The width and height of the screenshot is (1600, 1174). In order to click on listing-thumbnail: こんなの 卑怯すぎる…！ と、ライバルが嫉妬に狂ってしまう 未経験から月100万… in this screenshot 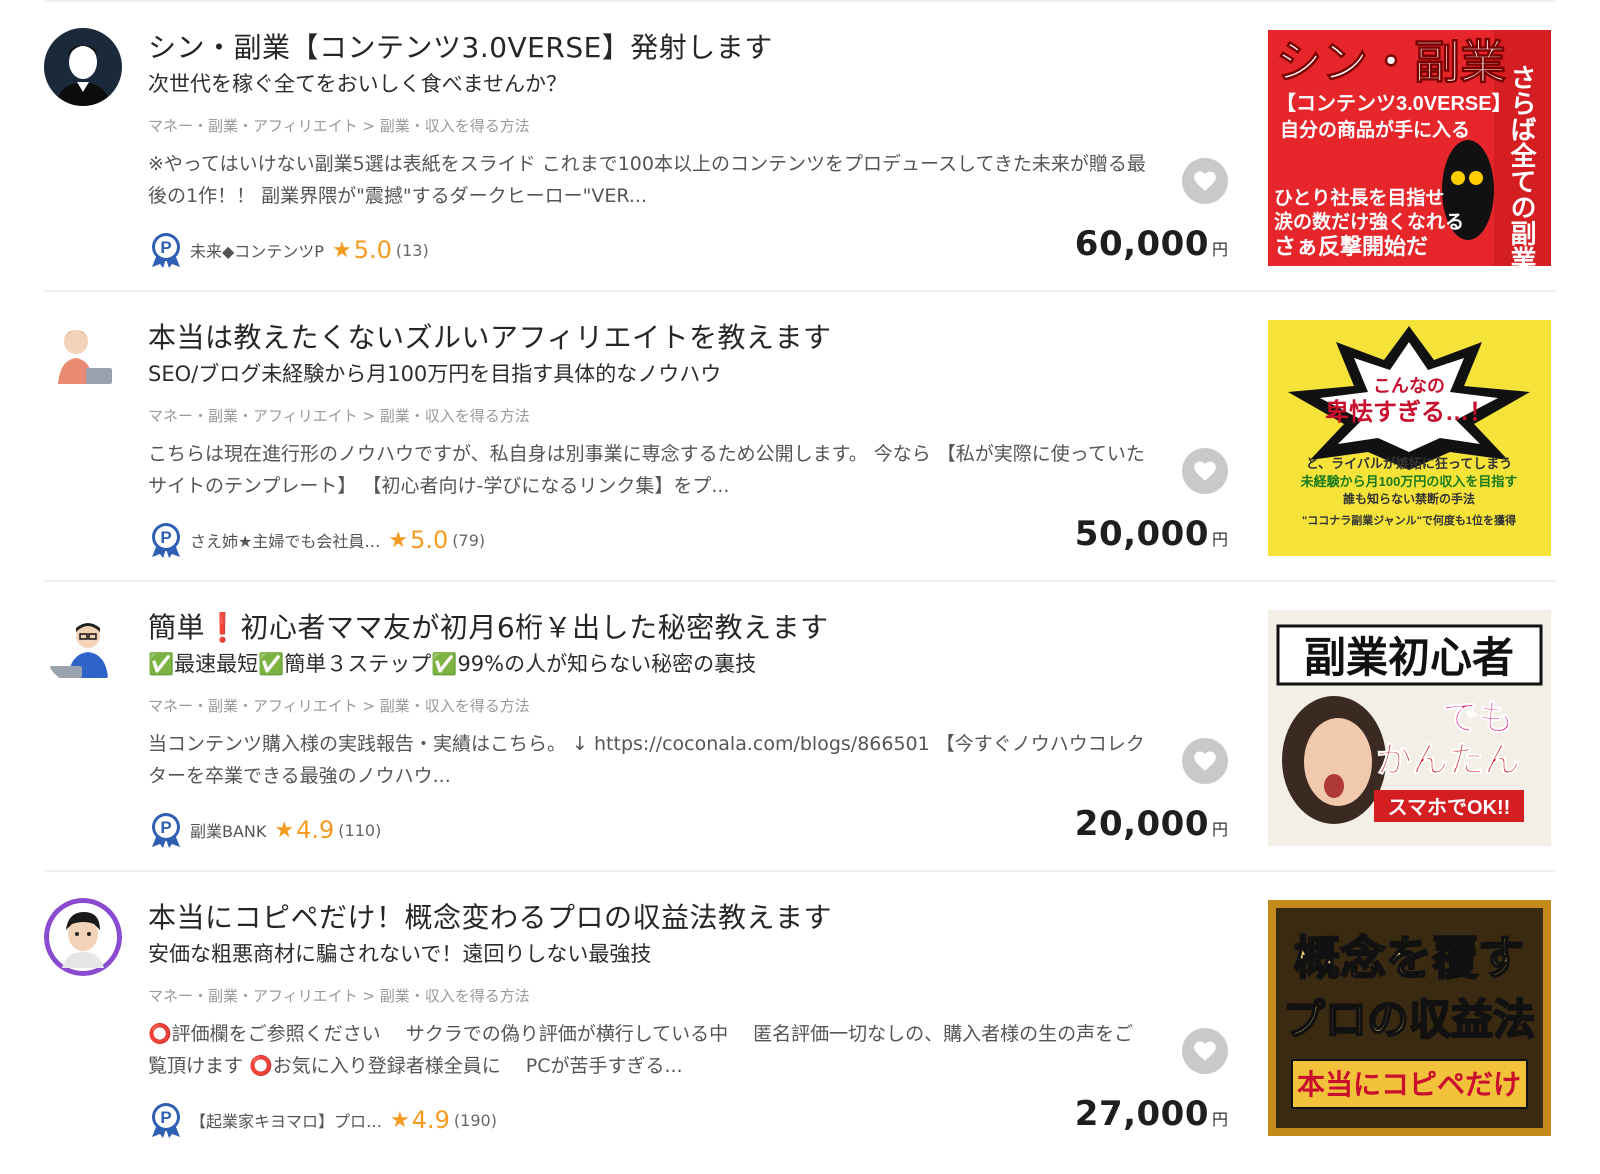, I will do `click(1409, 438)`.